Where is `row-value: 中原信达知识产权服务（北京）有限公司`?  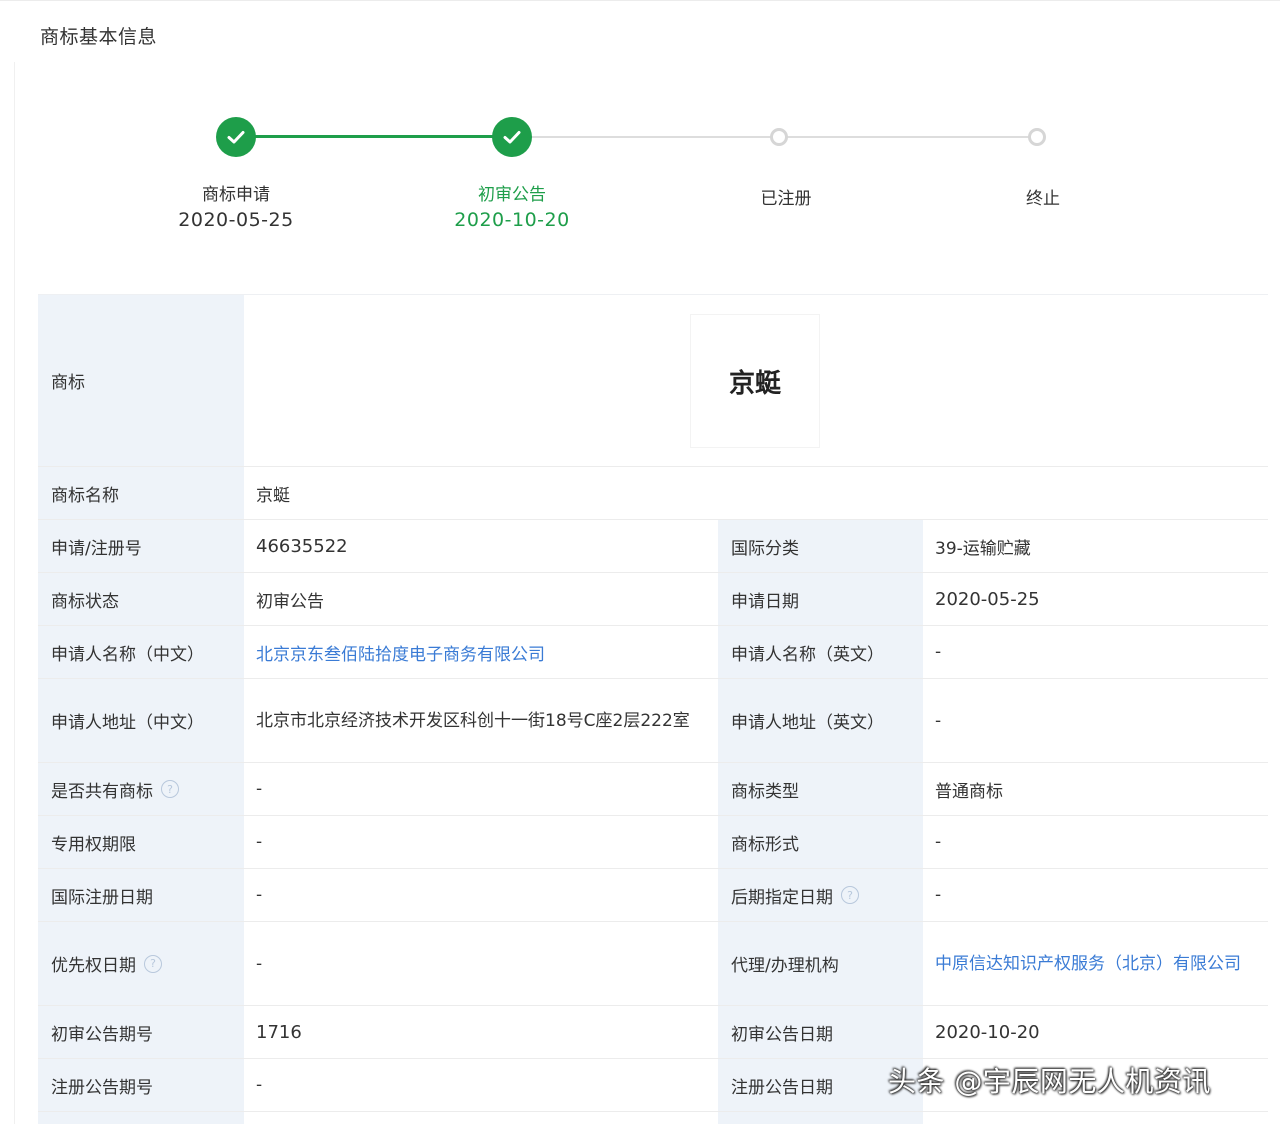 row-value: 中原信达知识产权服务（北京）有限公司 is located at coordinates (1095, 963).